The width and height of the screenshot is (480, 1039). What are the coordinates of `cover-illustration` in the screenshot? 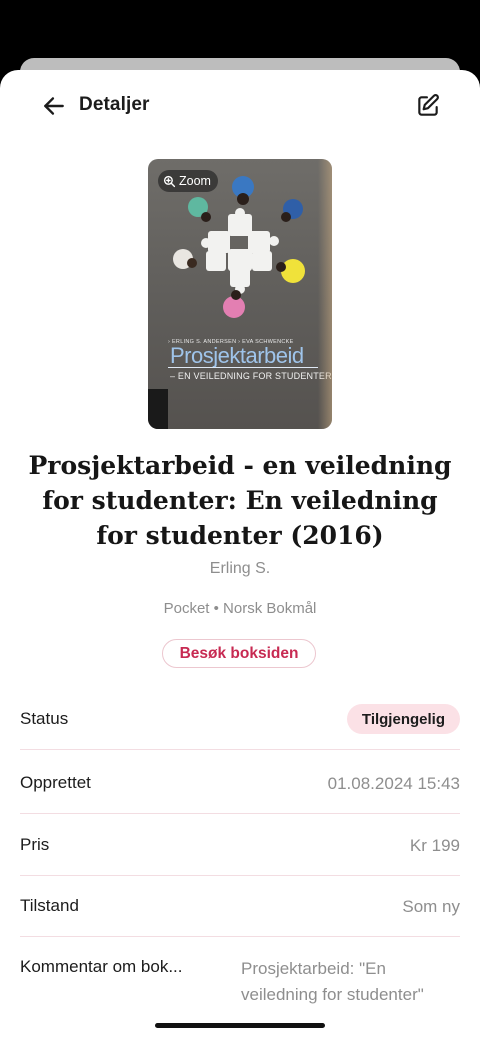 It's located at (239, 247).